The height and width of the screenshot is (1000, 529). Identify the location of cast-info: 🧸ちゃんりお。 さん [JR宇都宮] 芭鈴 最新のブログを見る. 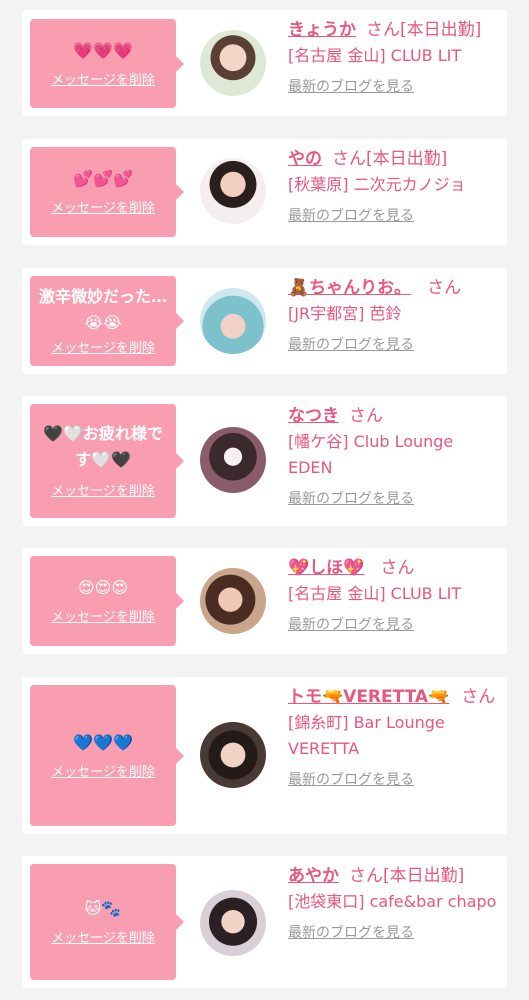
(394, 315).